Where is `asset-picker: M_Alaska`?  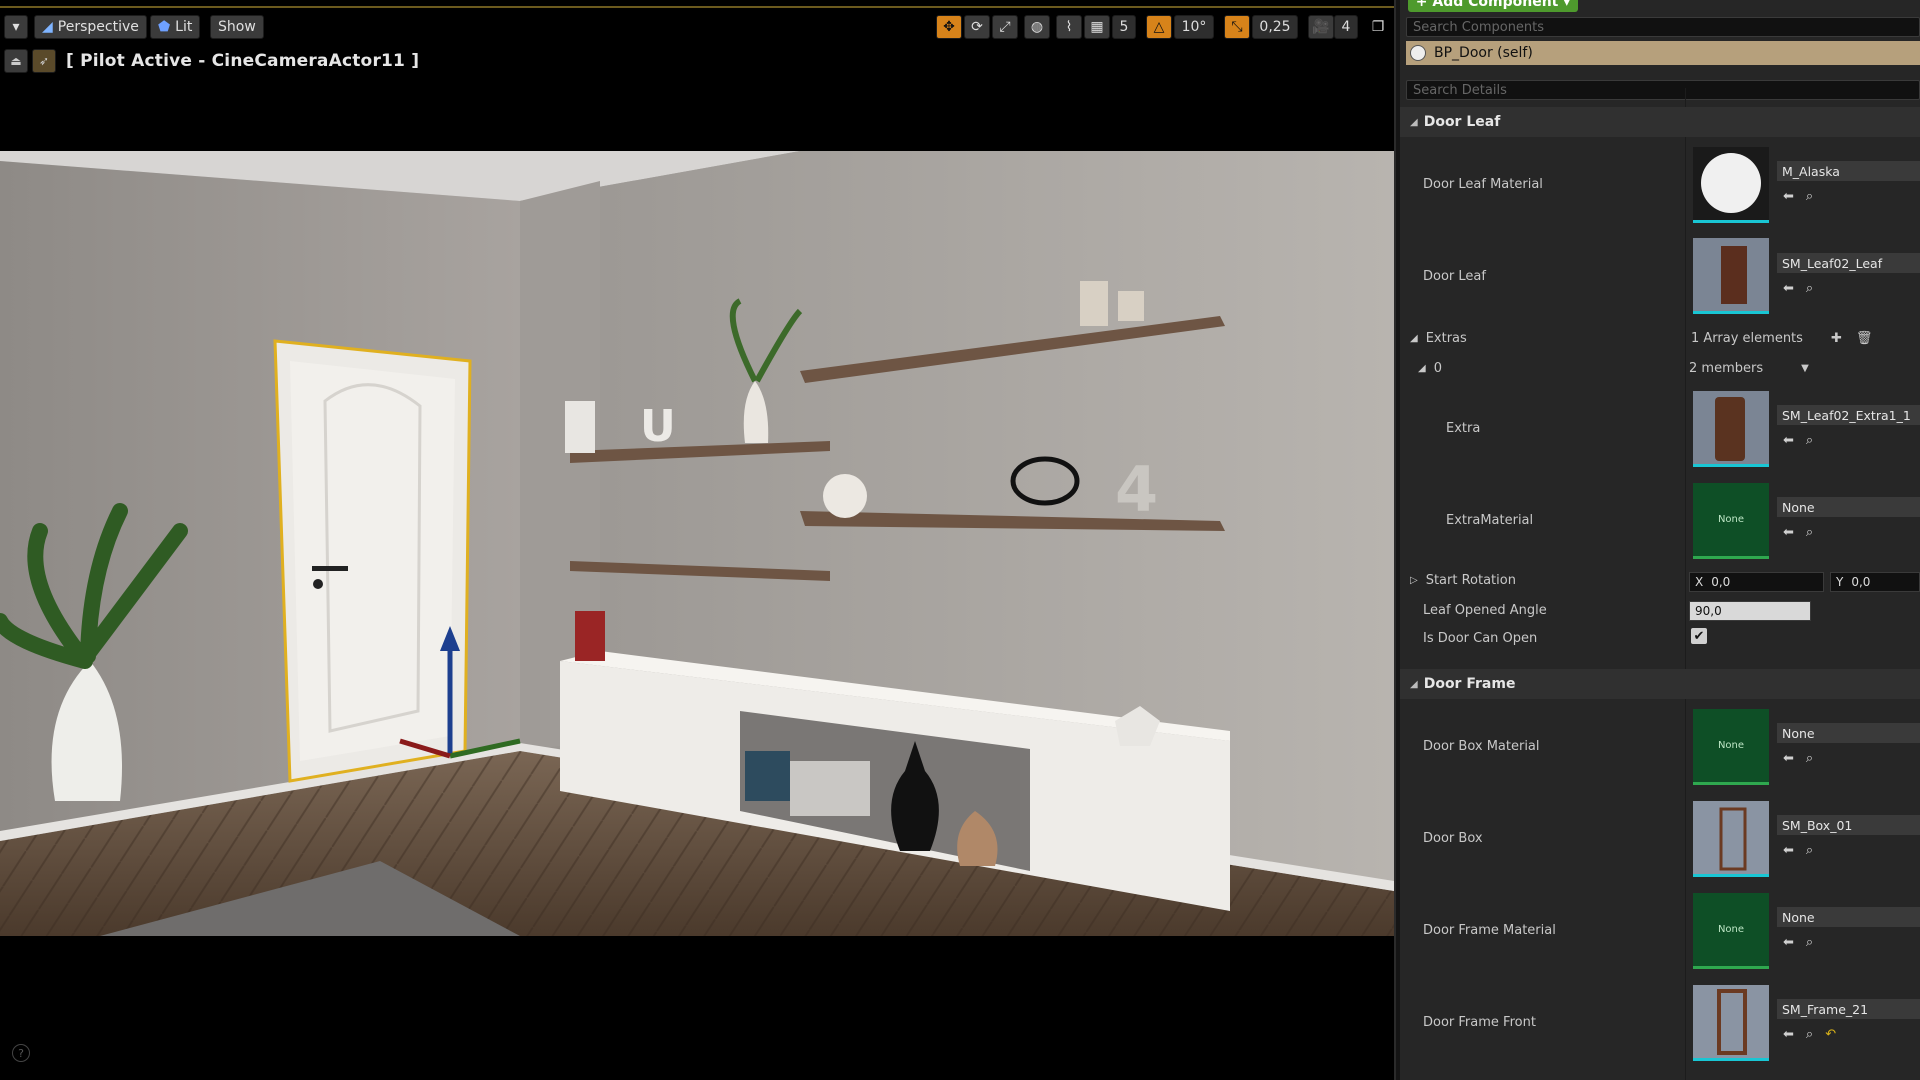
asset-picker: M_Alaska is located at coordinates (1848, 171).